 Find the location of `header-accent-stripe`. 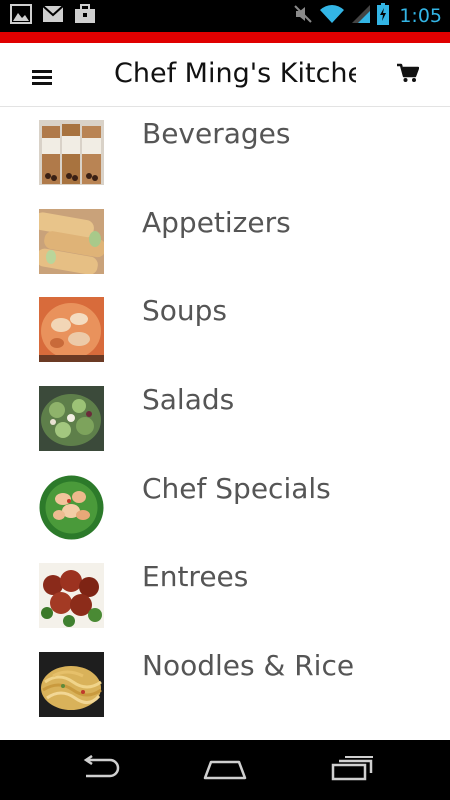

header-accent-stripe is located at coordinates (225, 37).